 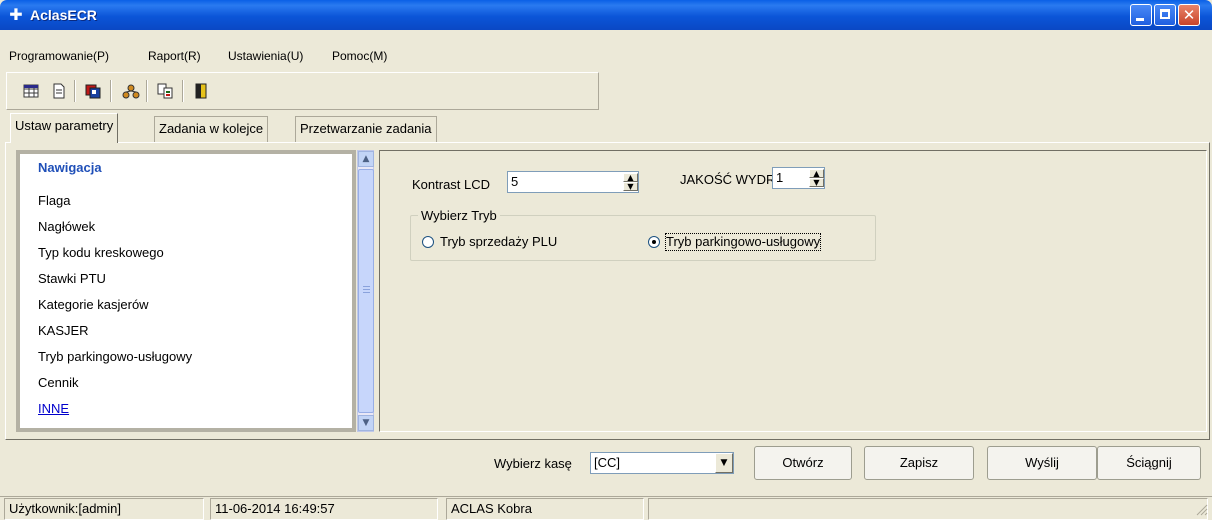 I want to click on nav-item-flaga: Flaga, so click(x=54, y=201).